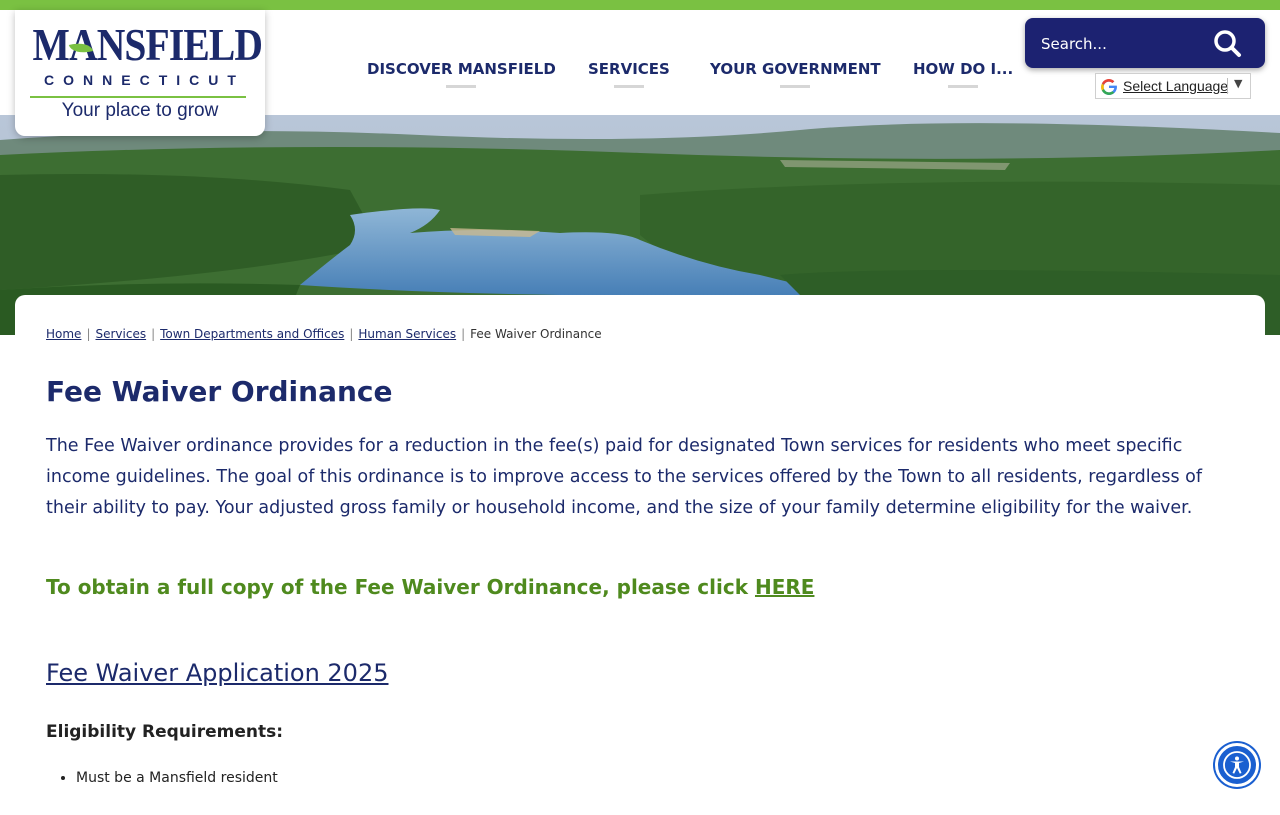 This screenshot has width=1280, height=815. I want to click on breadcrumb-current: Fee Waiver Ordinance, so click(536, 334).